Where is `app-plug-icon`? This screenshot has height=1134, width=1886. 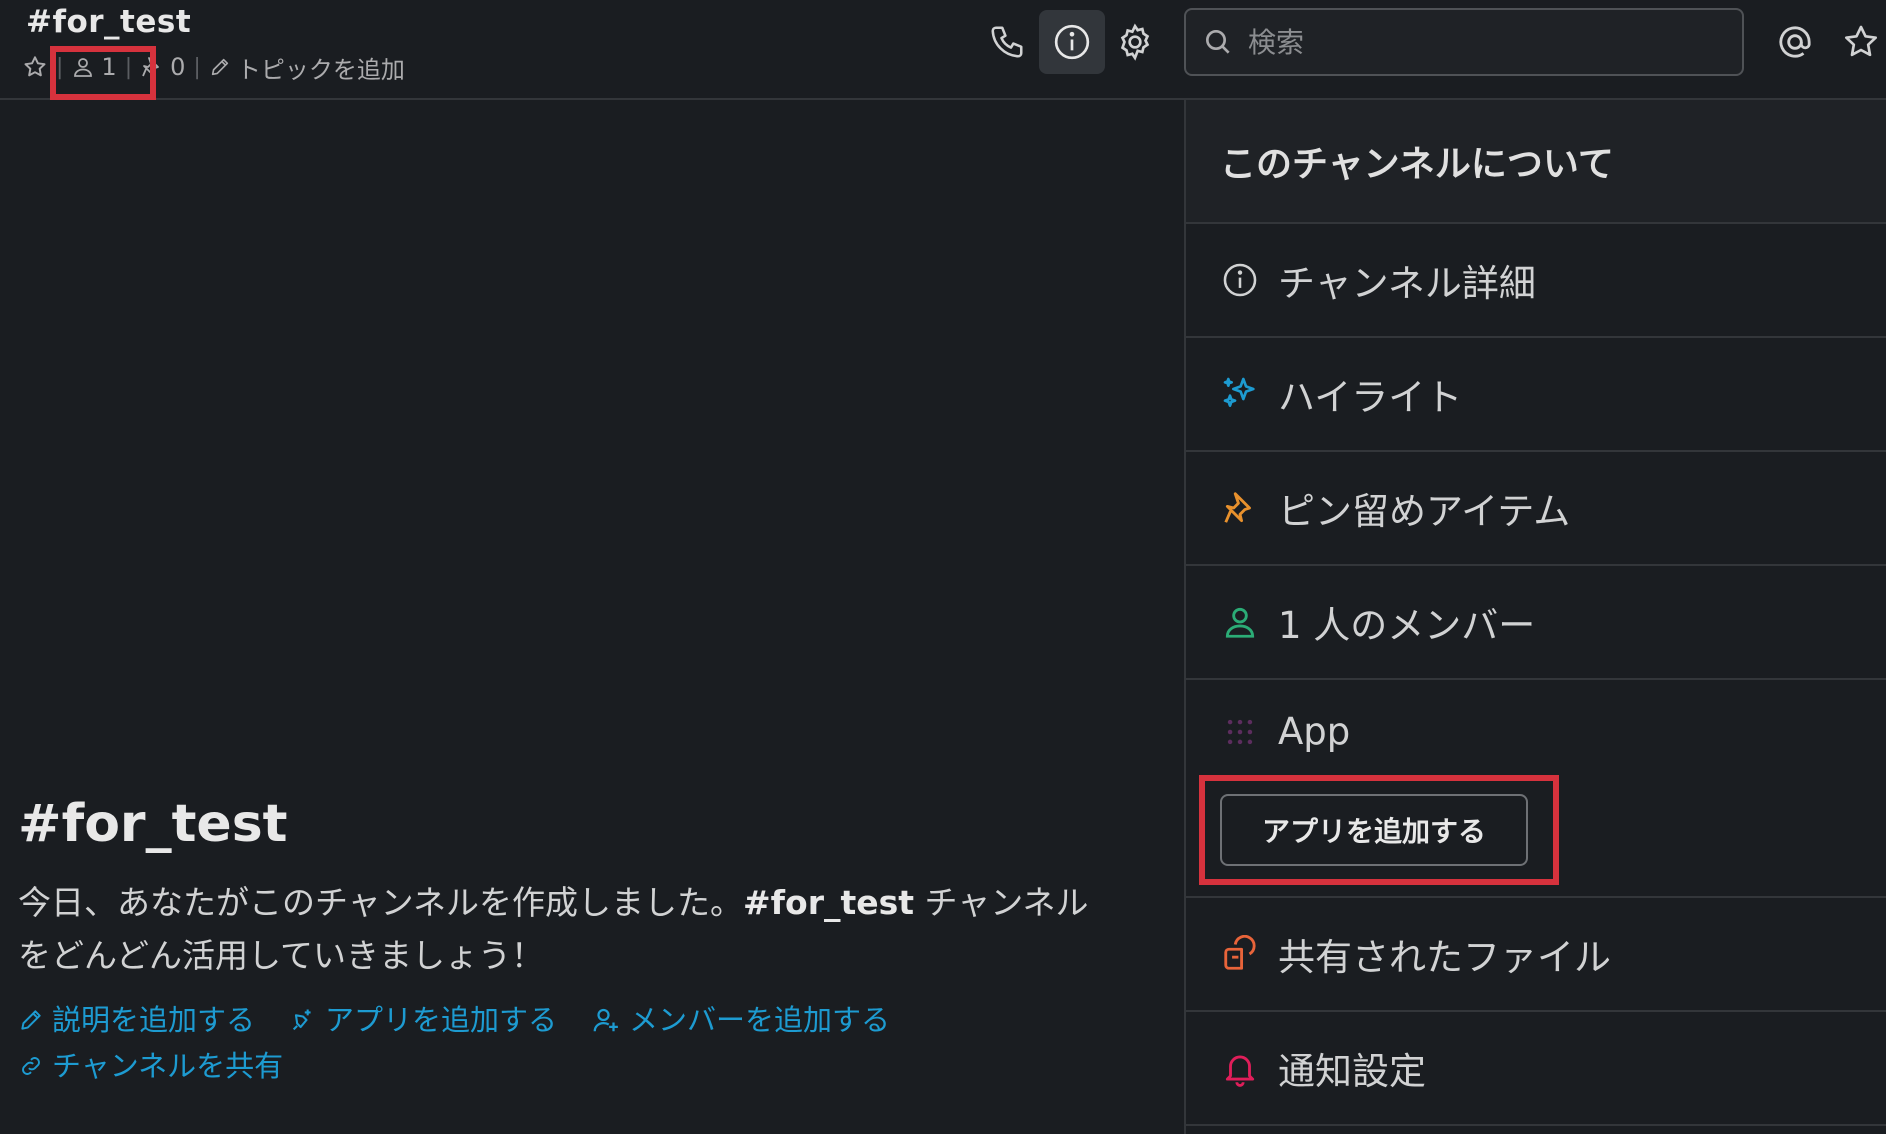 app-plug-icon is located at coordinates (303, 1020).